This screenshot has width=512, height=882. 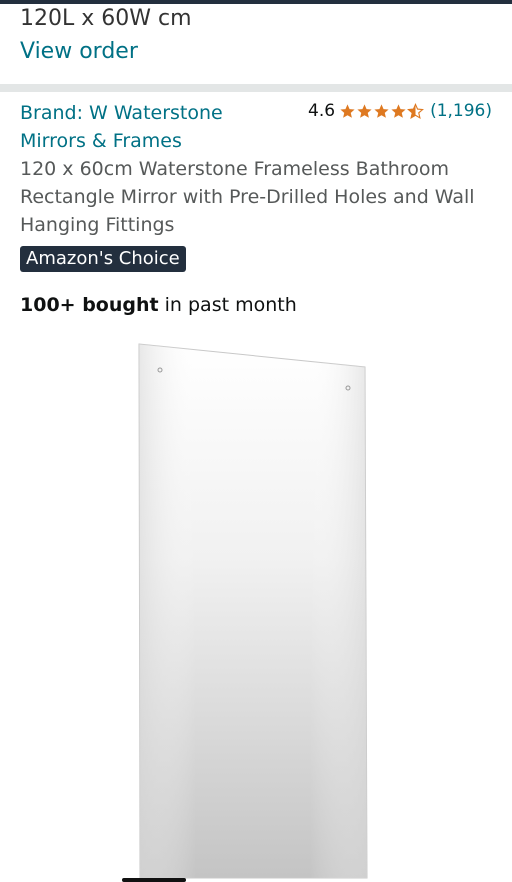 What do you see at coordinates (106, 18) in the screenshot?
I see `order-dimensions: 120L x 60W cm` at bounding box center [106, 18].